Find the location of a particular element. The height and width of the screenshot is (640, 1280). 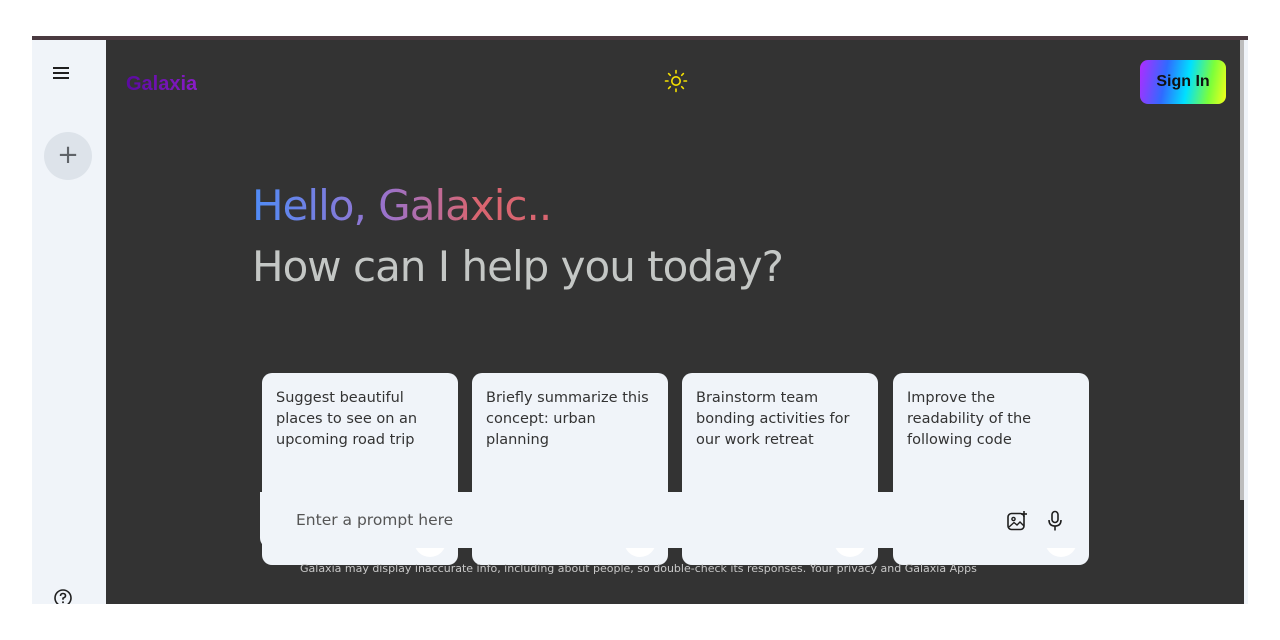

microphone-icon is located at coordinates (1055, 521).